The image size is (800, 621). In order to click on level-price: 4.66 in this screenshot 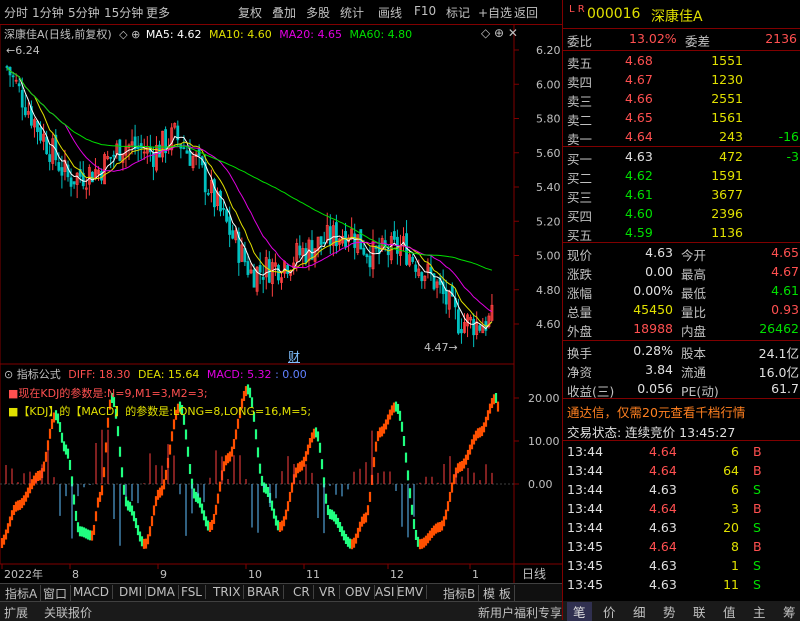, I will do `click(639, 98)`.